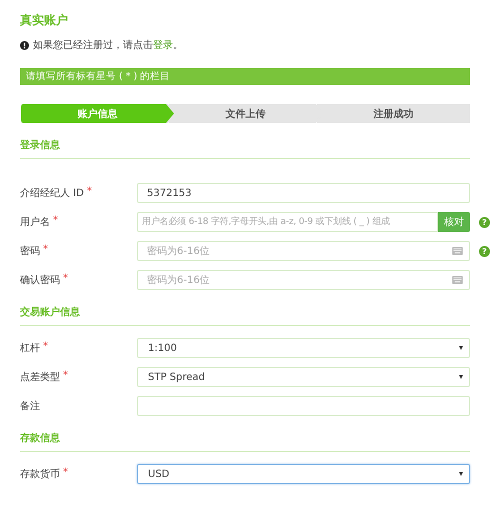 This screenshot has width=500, height=514. Describe the element at coordinates (40, 438) in the screenshot. I see `section-heading: 存款信息` at that location.